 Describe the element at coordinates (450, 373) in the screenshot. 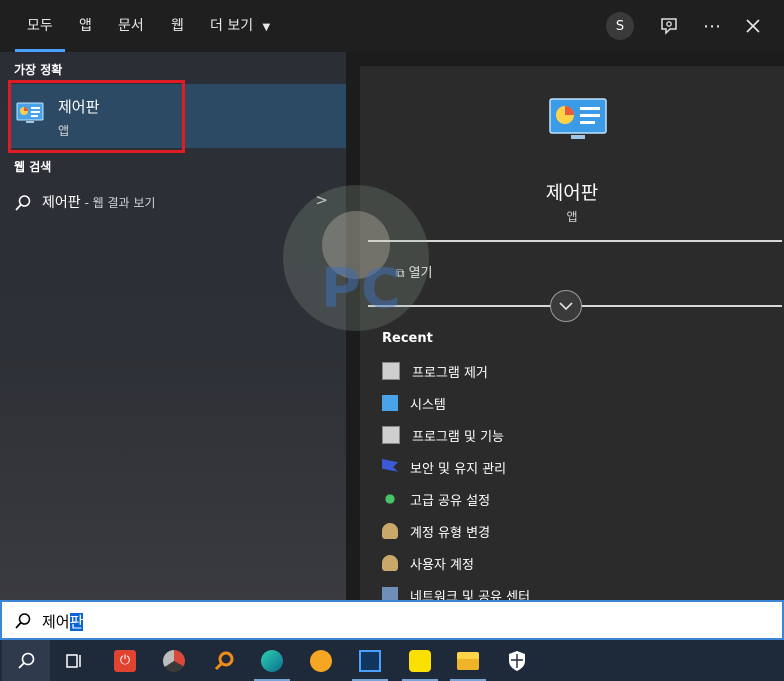

I see `recent-item-label: 프로그램 제거` at that location.